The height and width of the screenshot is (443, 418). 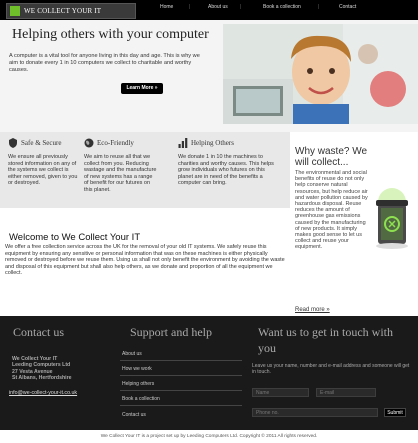 What do you see at coordinates (183, 143) in the screenshot?
I see `bar-chart-icon` at bounding box center [183, 143].